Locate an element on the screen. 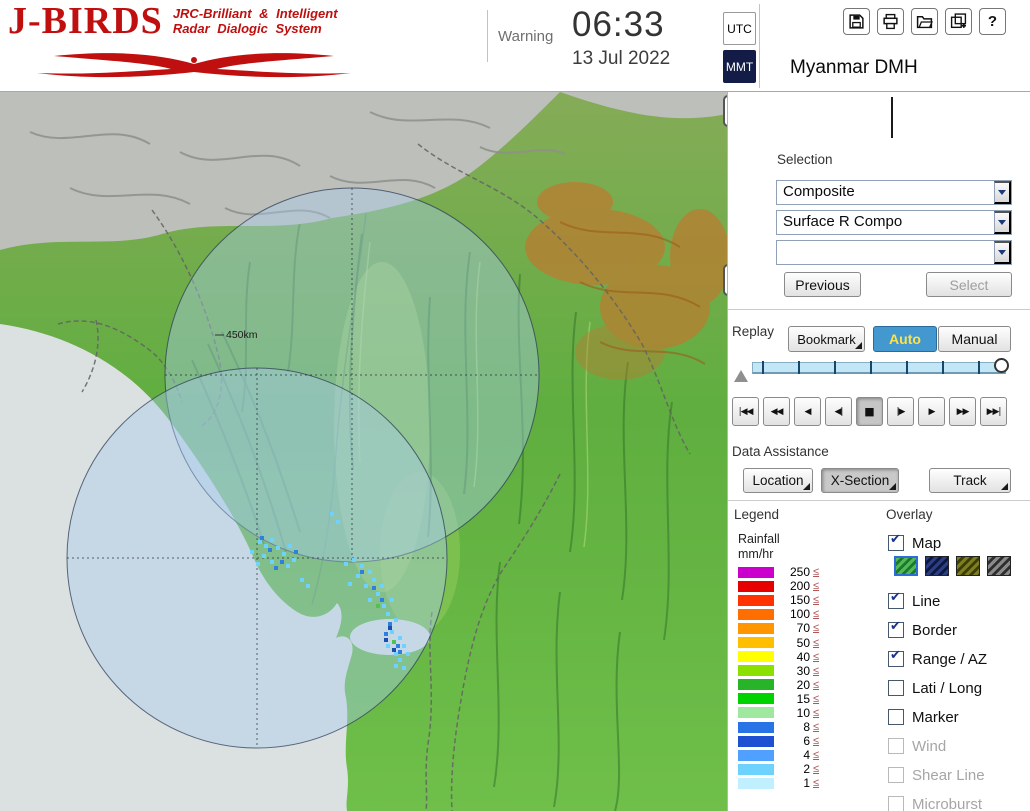  overlay-item-shear-line: Shear Line is located at coordinates (936, 775).